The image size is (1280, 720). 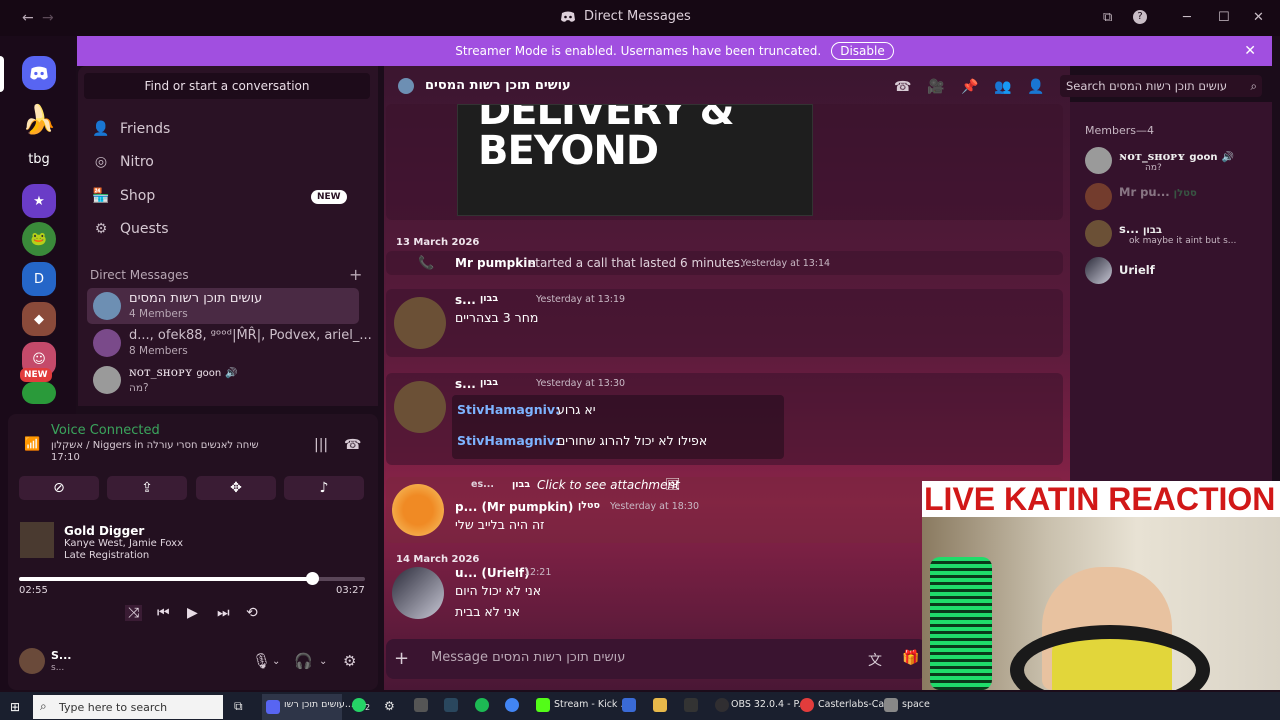 I want to click on voice-status: Voice Connected, so click(x=105, y=430).